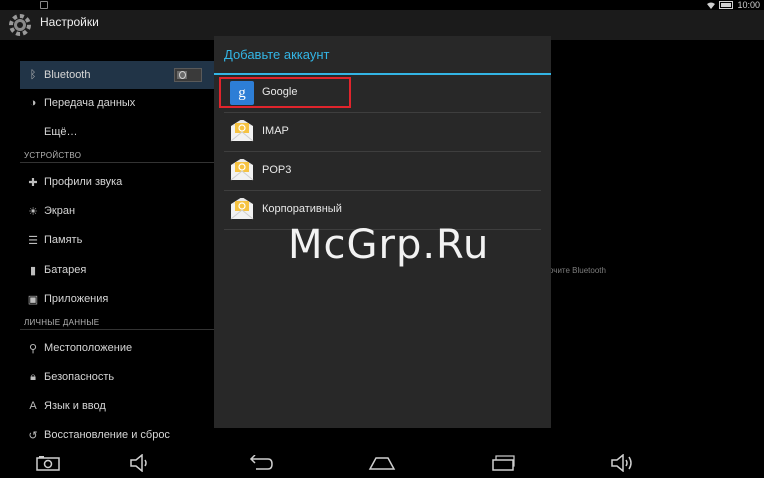  Describe the element at coordinates (65, 270) in the screenshot. I see `sidebar-item-label: Батарея` at that location.